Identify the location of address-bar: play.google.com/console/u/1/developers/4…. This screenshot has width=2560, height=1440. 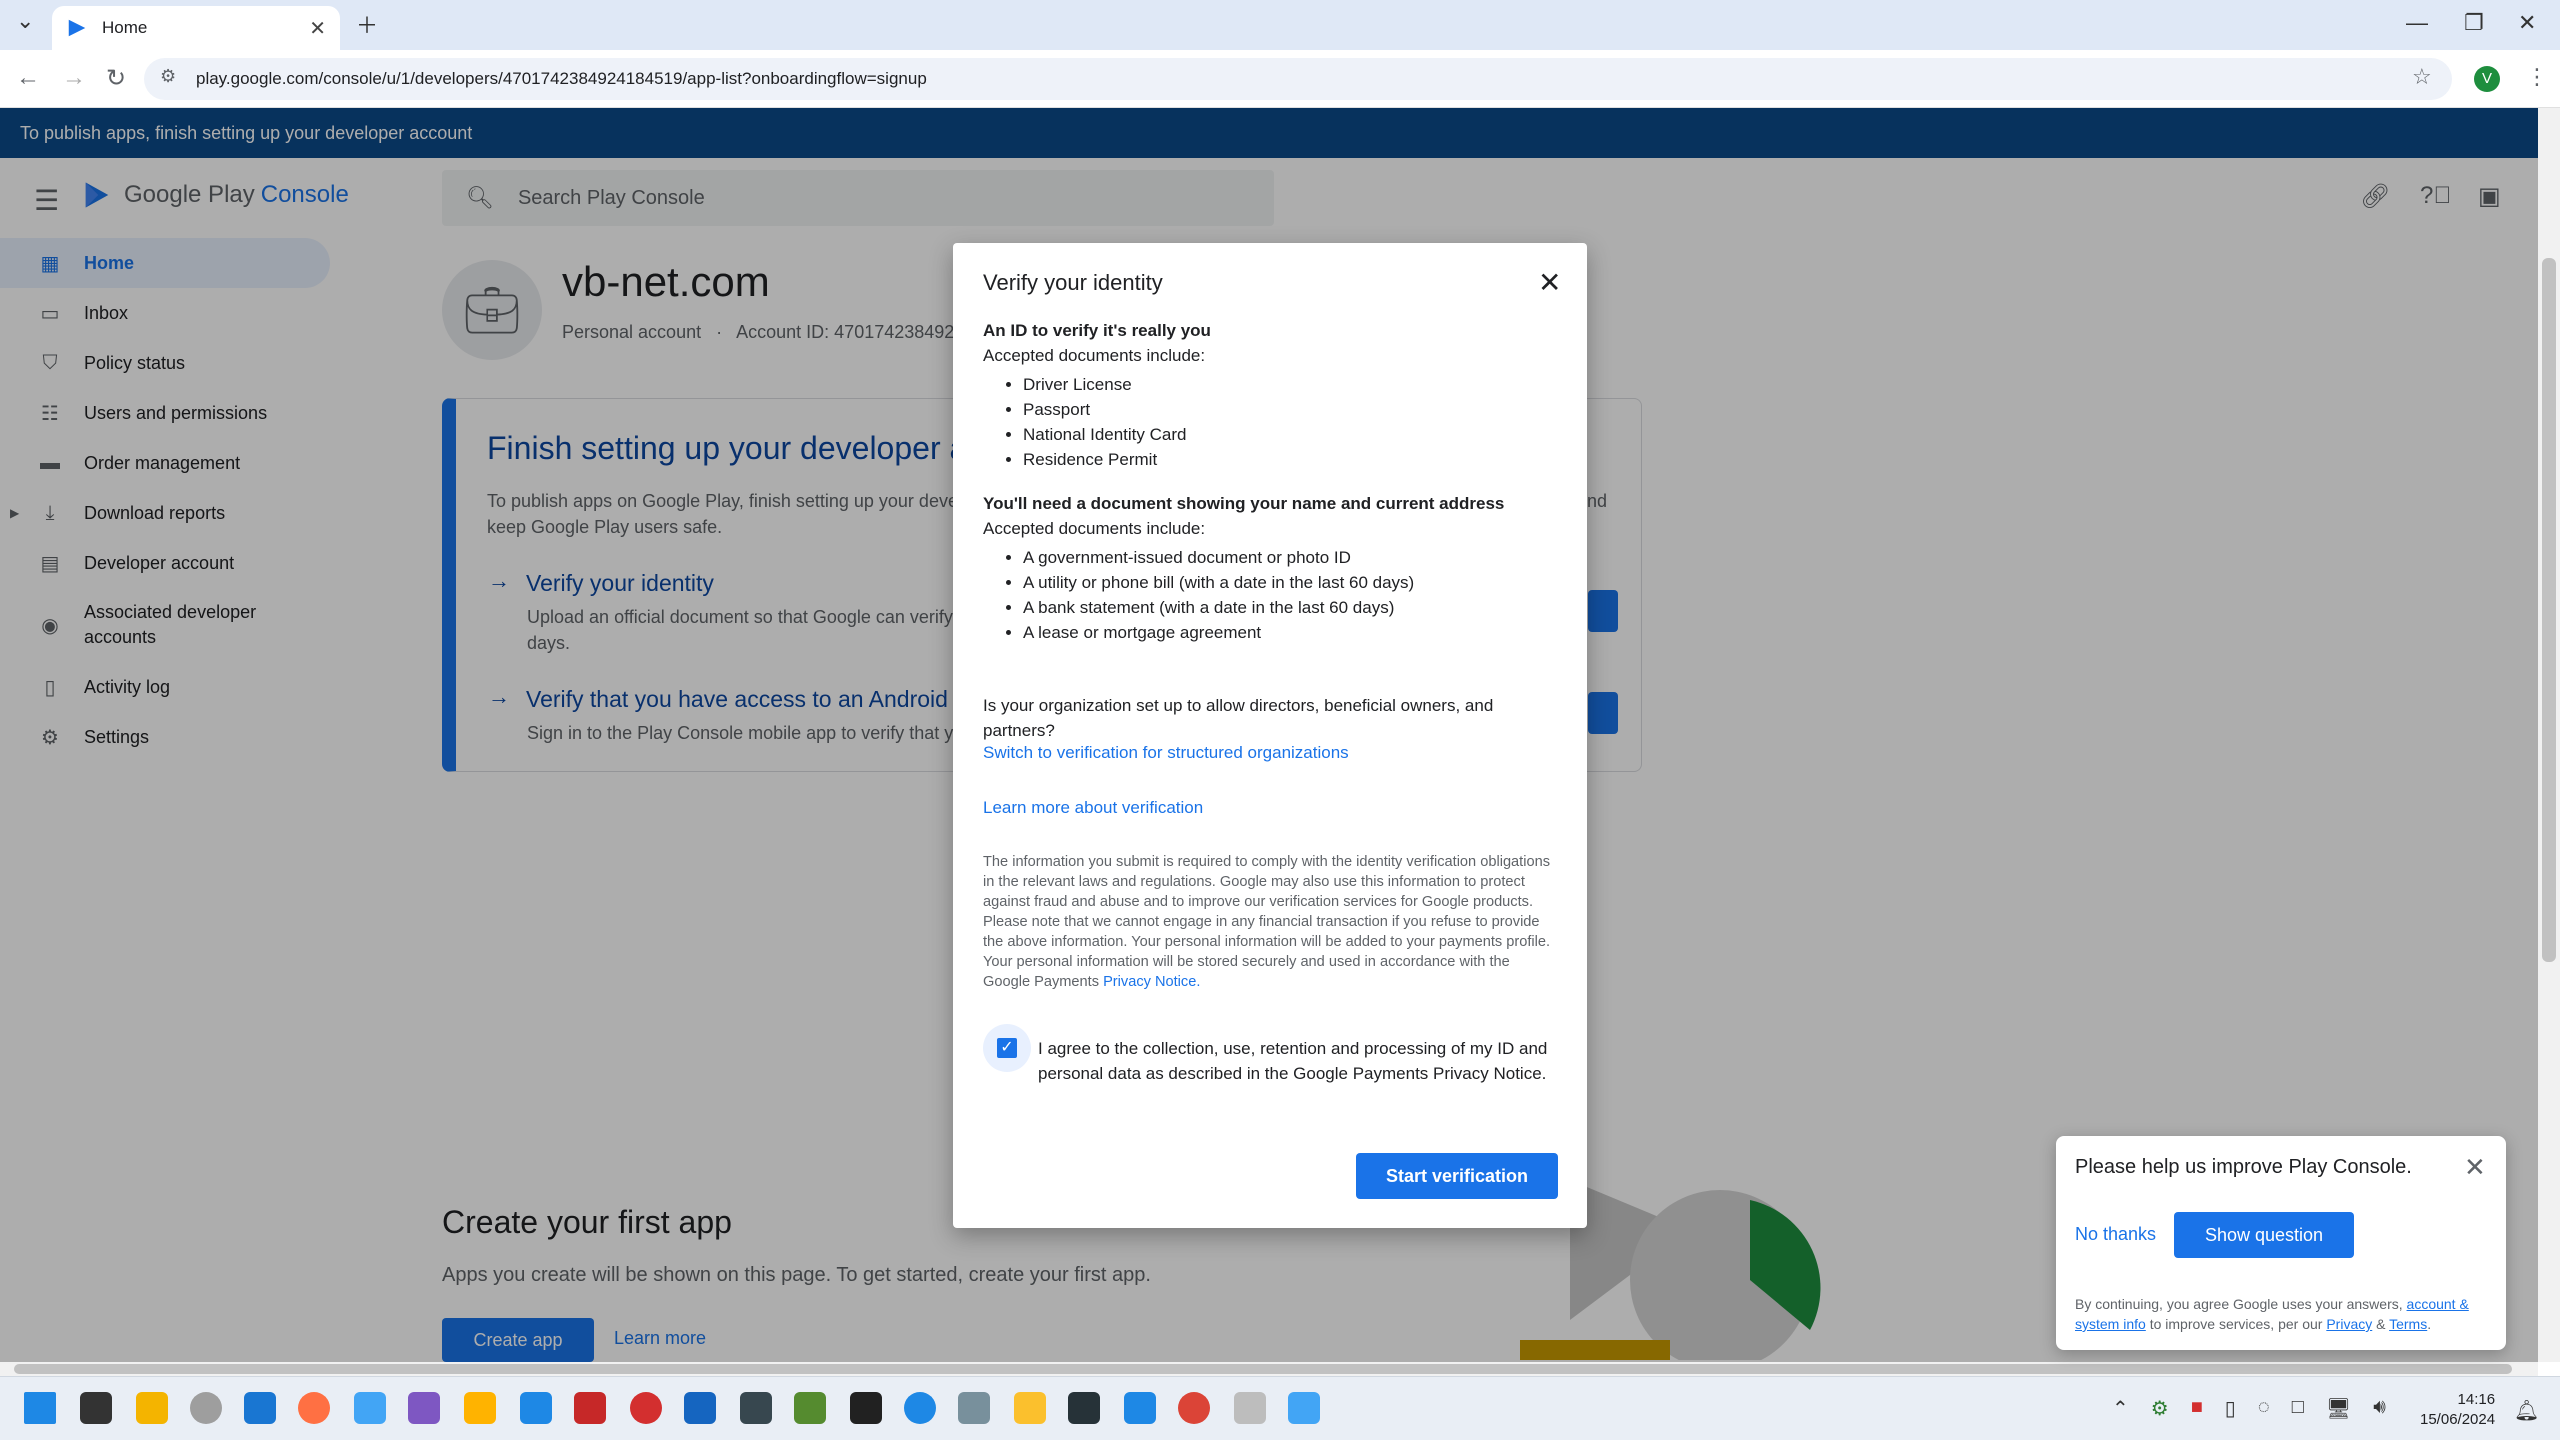
(1298, 79).